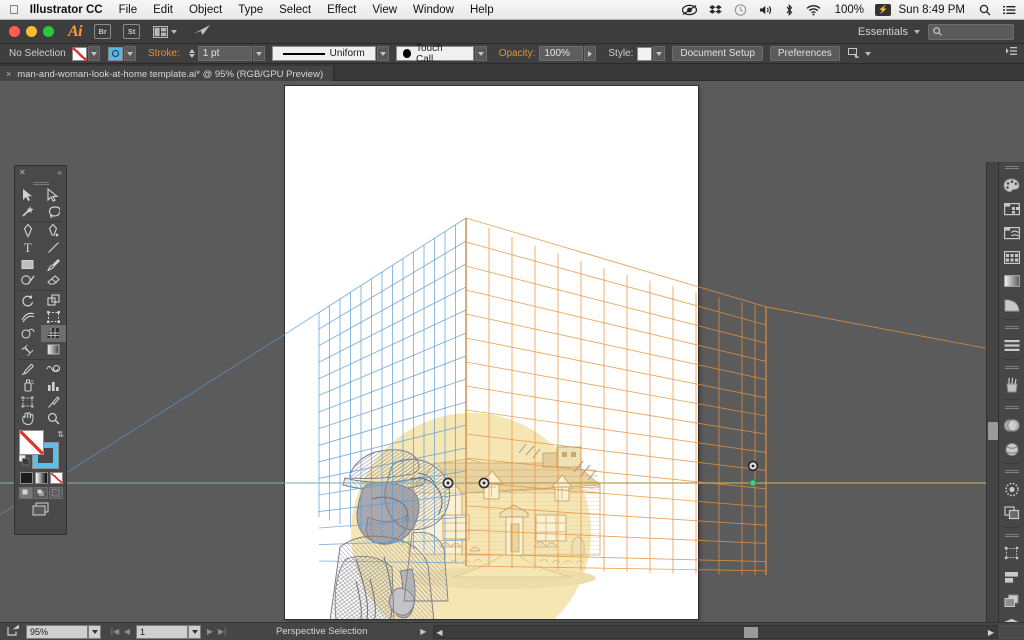 This screenshot has height=640, width=1024. What do you see at coordinates (766, 10) in the screenshot?
I see `volume-icon` at bounding box center [766, 10].